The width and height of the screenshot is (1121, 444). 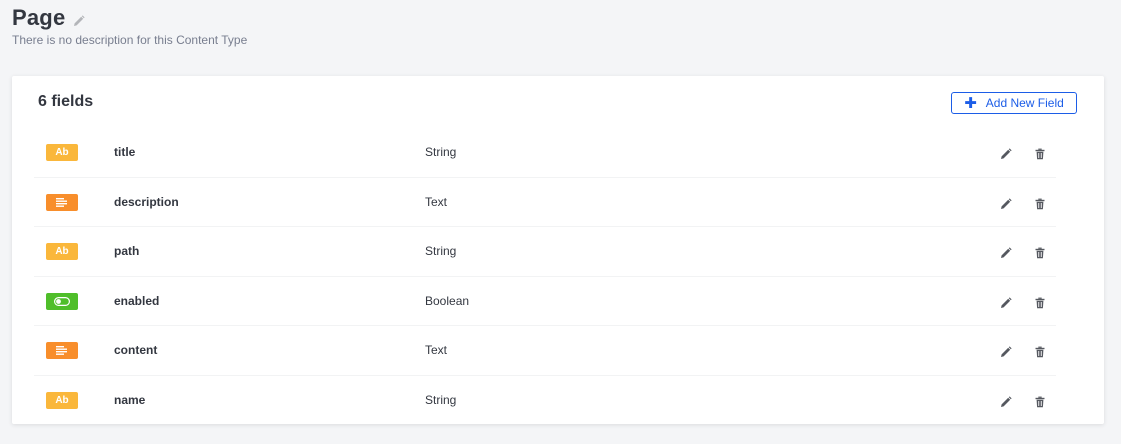 What do you see at coordinates (970, 103) in the screenshot?
I see `plus-icon: ✚` at bounding box center [970, 103].